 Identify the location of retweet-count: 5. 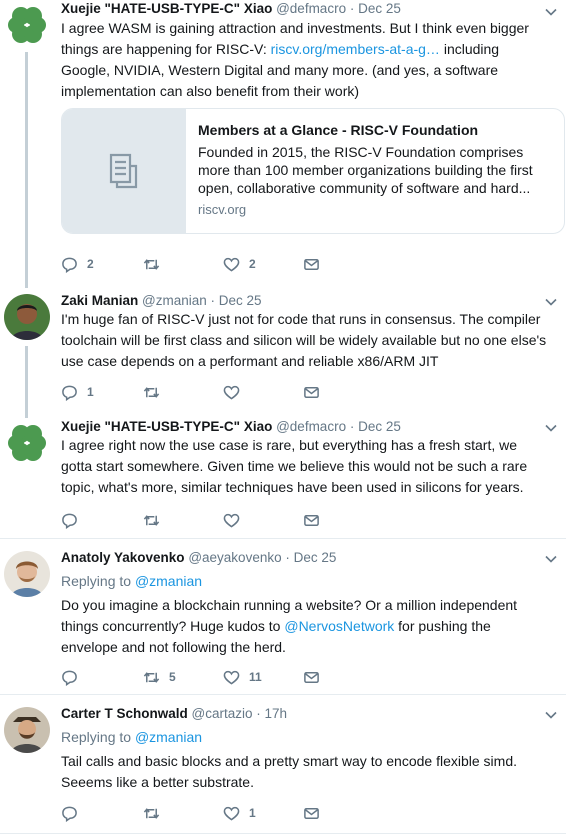
(172, 677).